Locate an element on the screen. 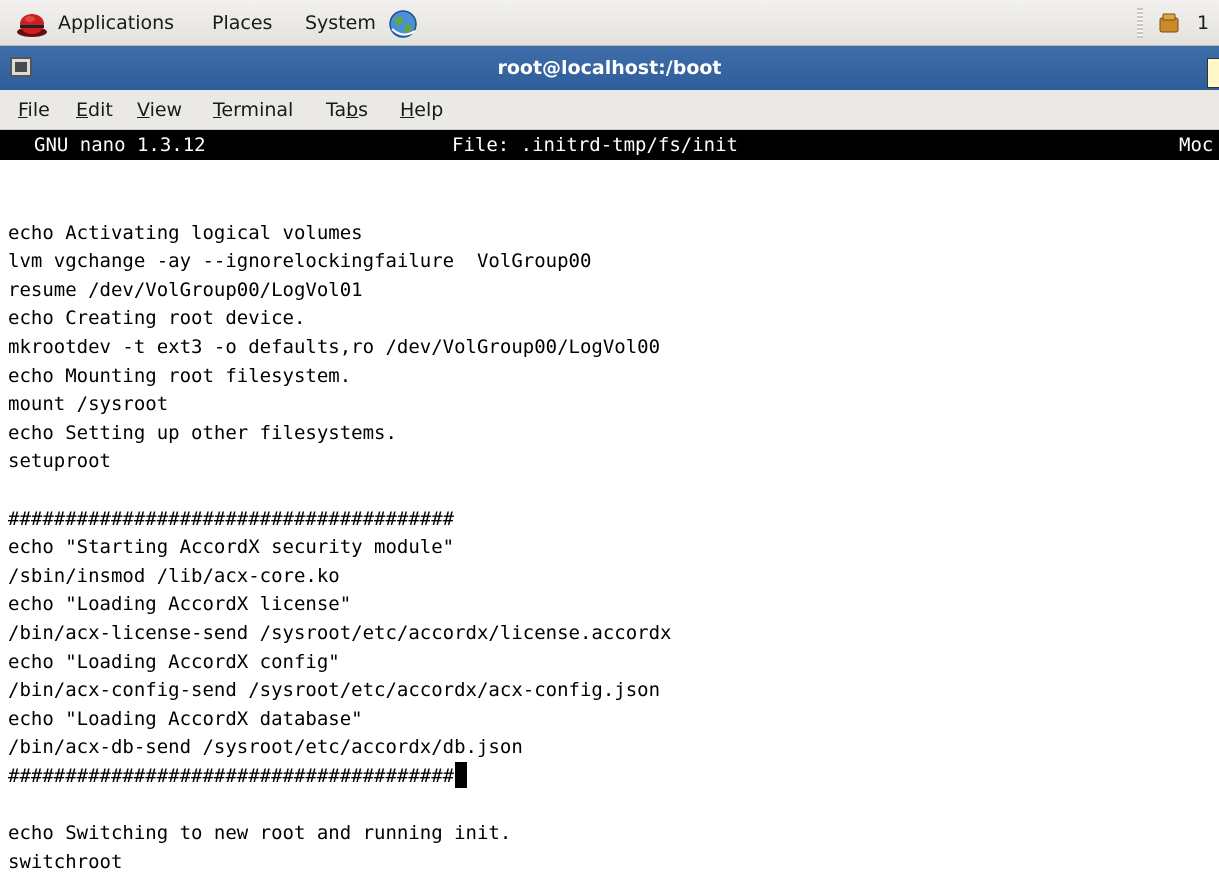 The width and height of the screenshot is (1219, 876). menu-view: View is located at coordinates (159, 110).